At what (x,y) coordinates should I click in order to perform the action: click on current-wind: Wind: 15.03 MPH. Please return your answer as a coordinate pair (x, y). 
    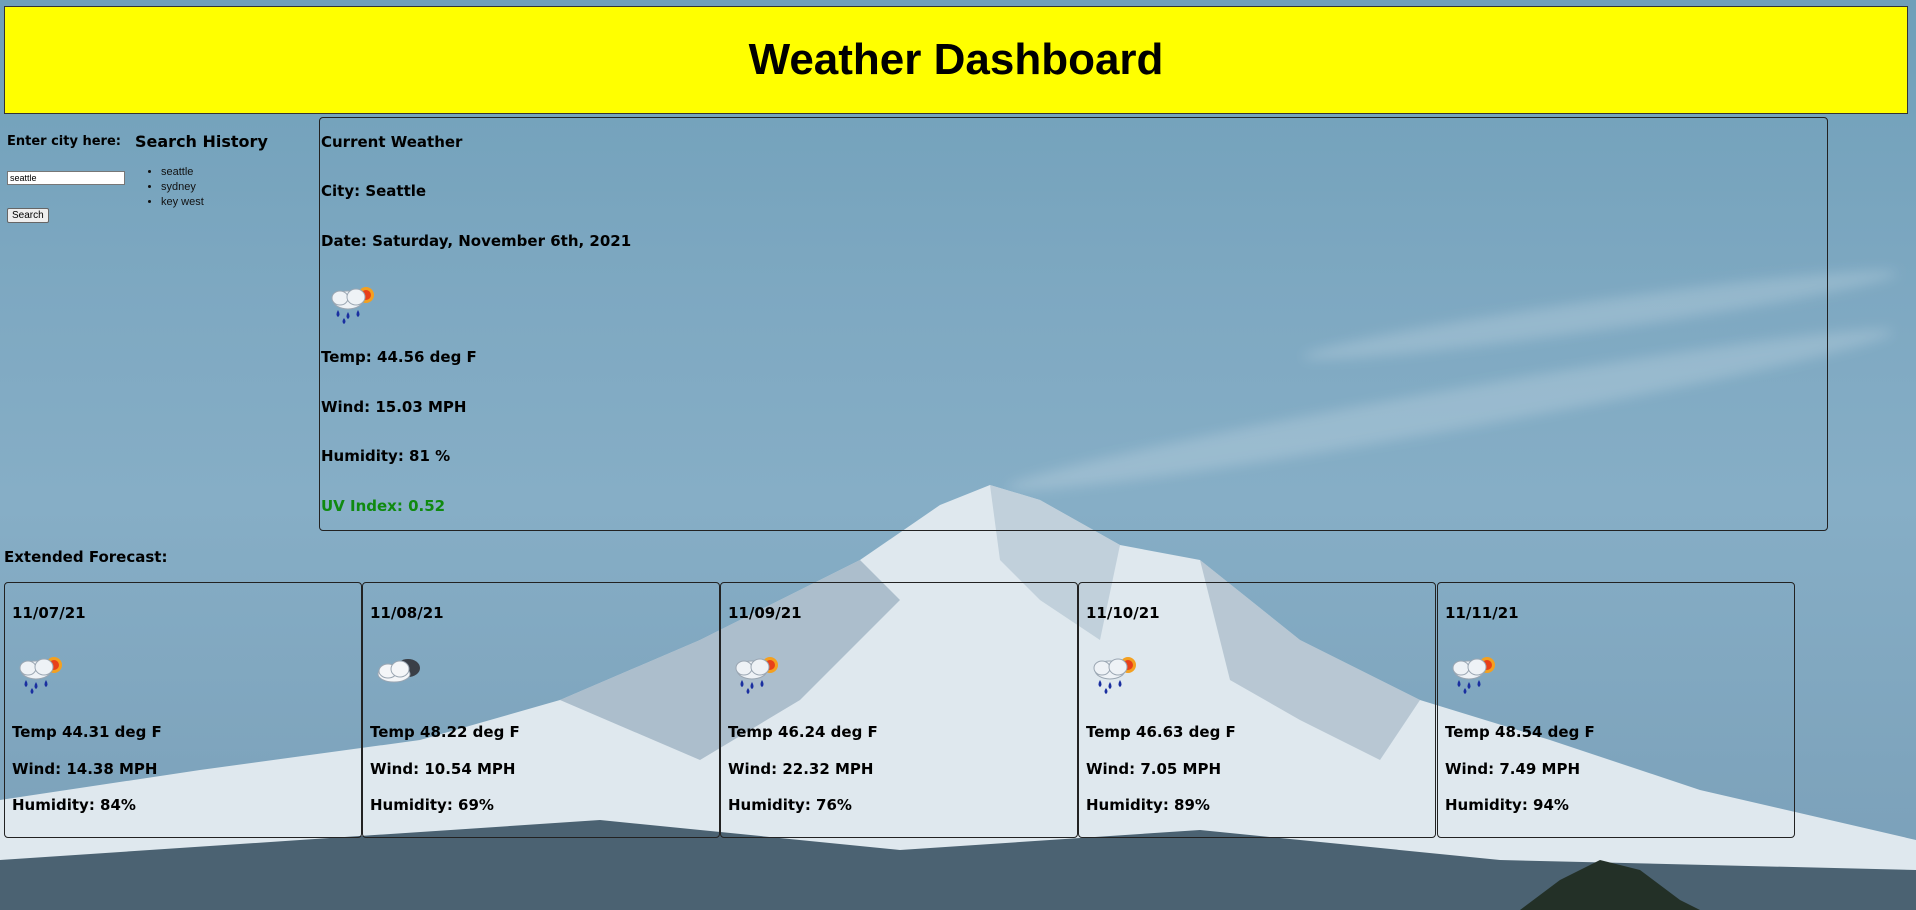
    Looking at the image, I should click on (394, 407).